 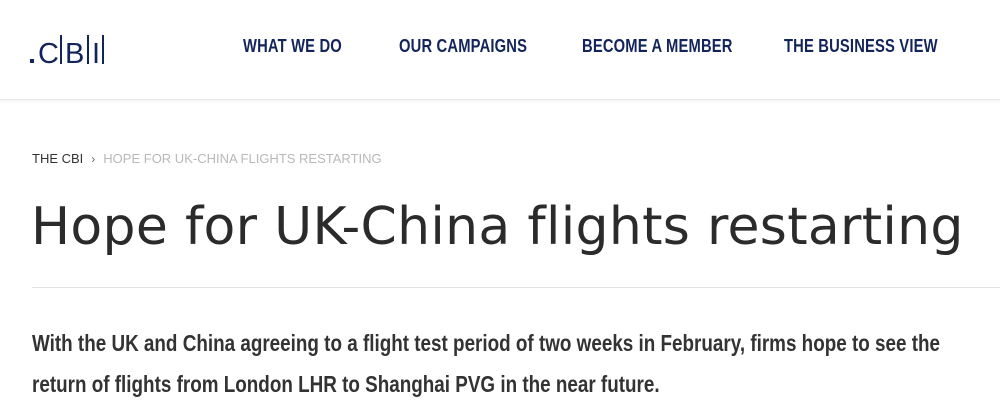 What do you see at coordinates (861, 46) in the screenshot?
I see `nav-the-business-view: THE BUSINESS VIEW` at bounding box center [861, 46].